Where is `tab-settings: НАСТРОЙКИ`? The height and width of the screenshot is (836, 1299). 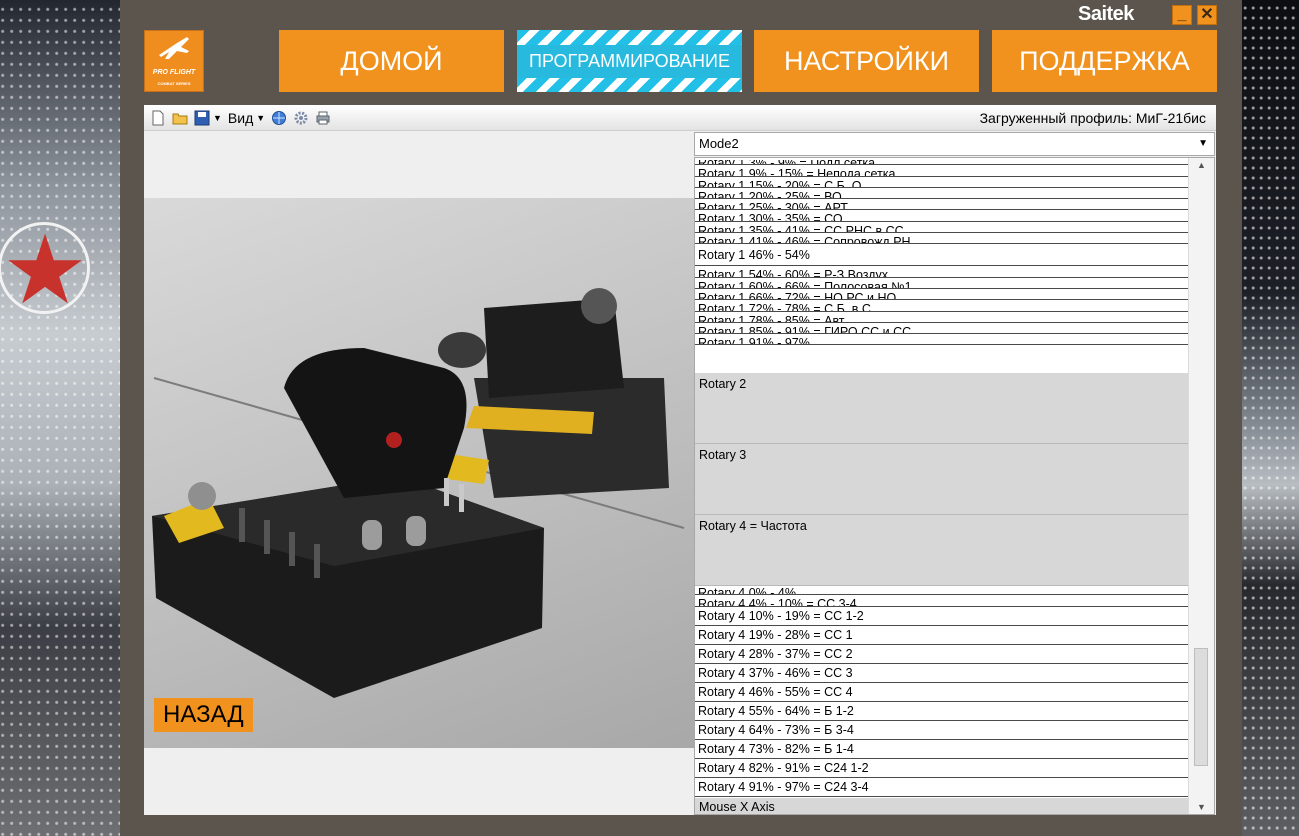
tab-settings: НАСТРОЙКИ is located at coordinates (866, 61).